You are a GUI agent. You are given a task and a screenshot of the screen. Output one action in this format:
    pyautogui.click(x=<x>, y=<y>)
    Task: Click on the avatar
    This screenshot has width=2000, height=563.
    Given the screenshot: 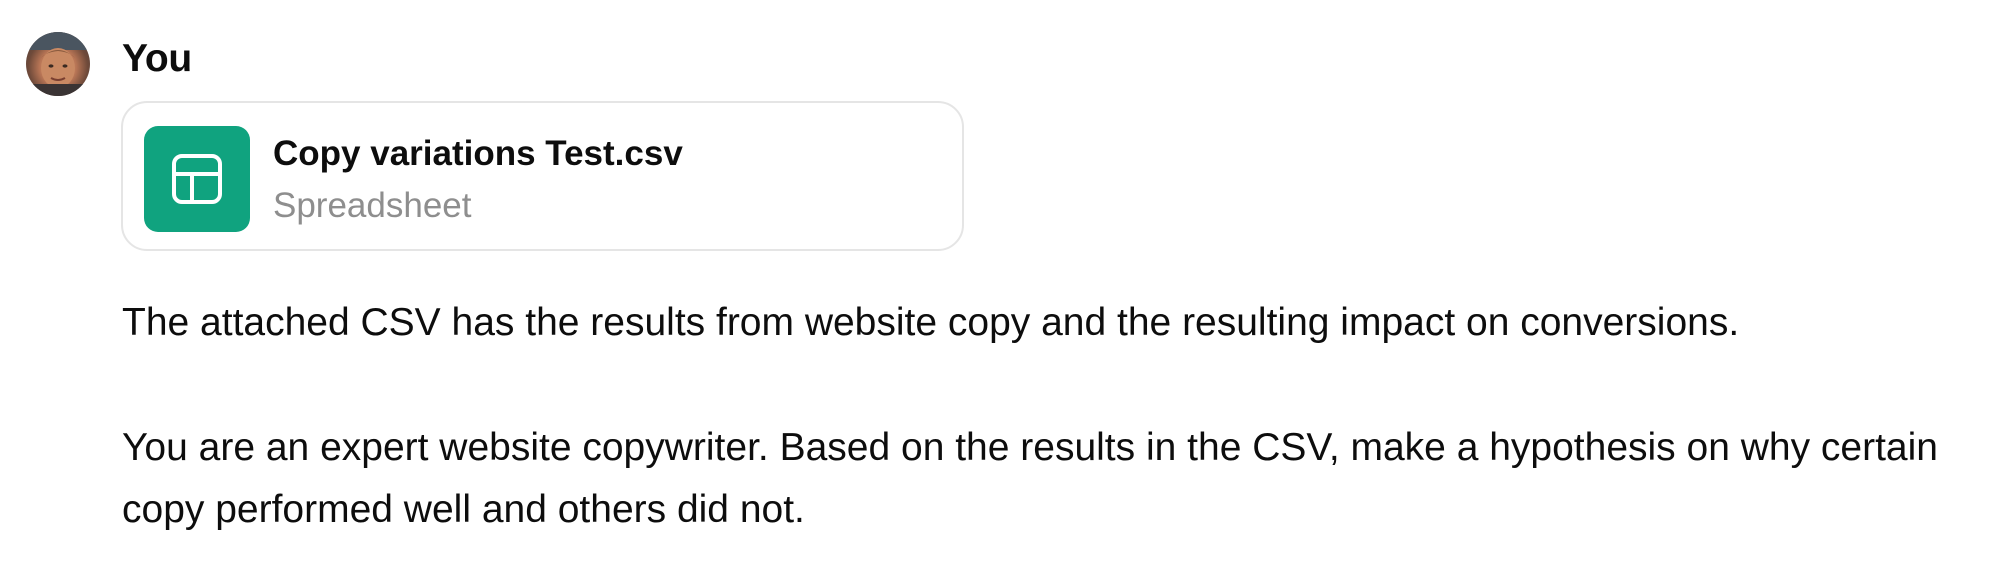 What is the action you would take?
    pyautogui.click(x=58, y=64)
    